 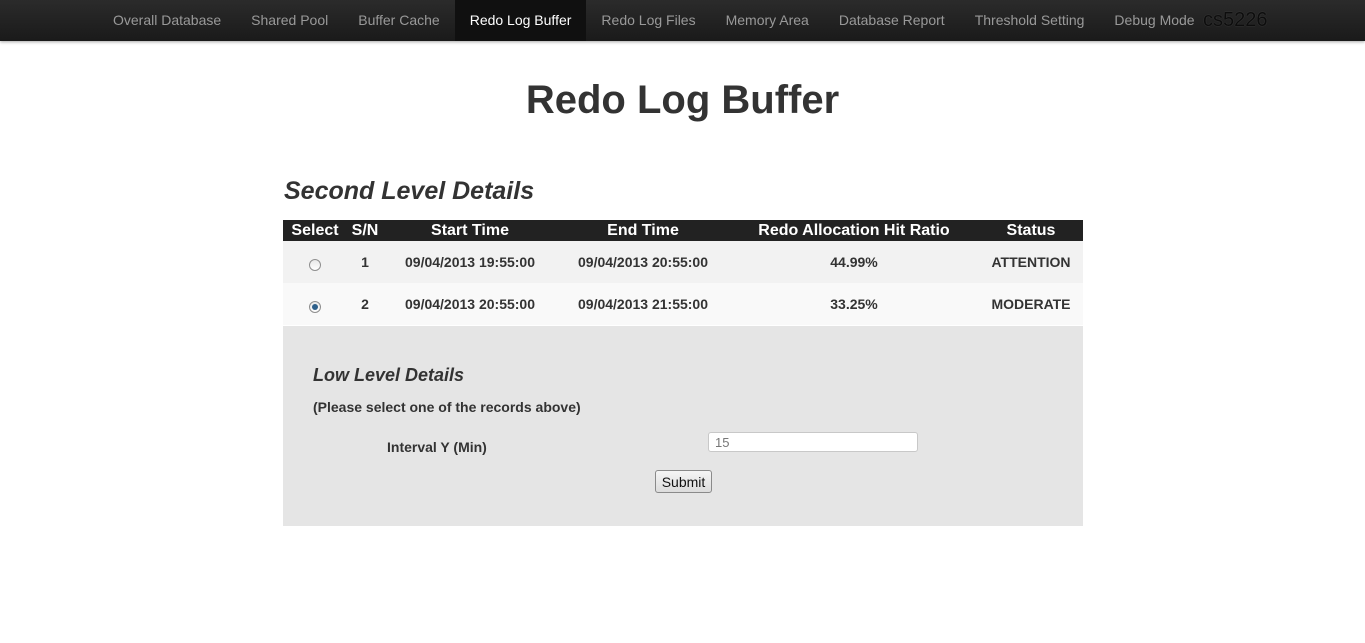 What do you see at coordinates (1154, 20) in the screenshot?
I see `nav-item-debug-mode: Debug Mode` at bounding box center [1154, 20].